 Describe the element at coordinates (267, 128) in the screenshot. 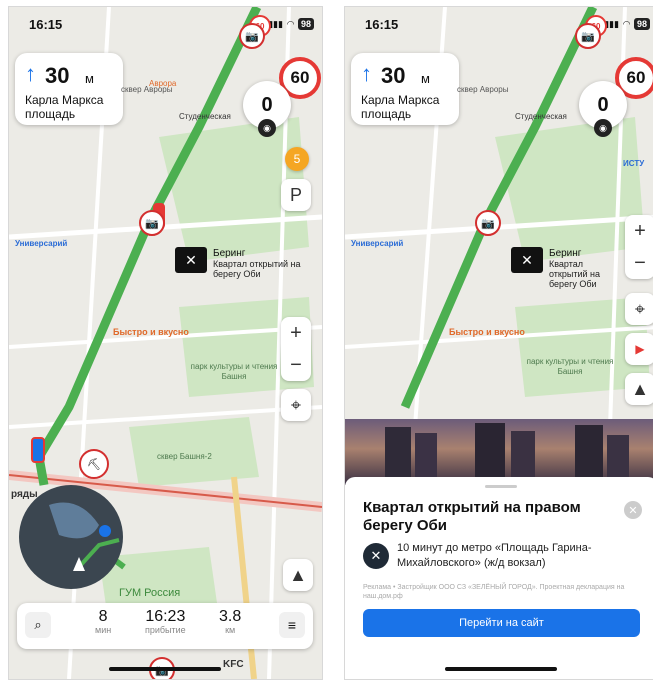

I see `camera-icon: ◉` at that location.